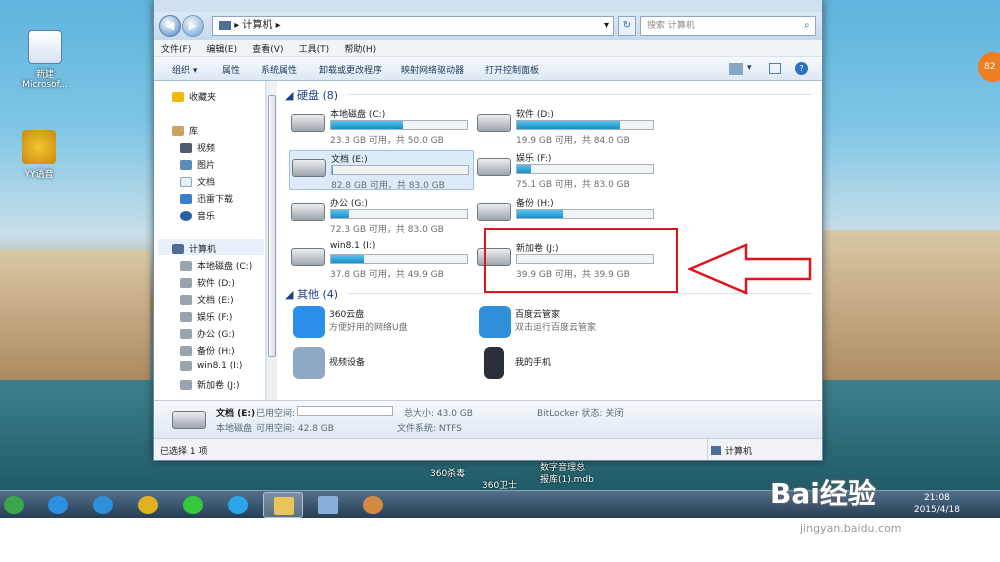 The height and width of the screenshot is (562, 1000). I want to click on nav-item-downloads: 迅雷下载, so click(206, 198).